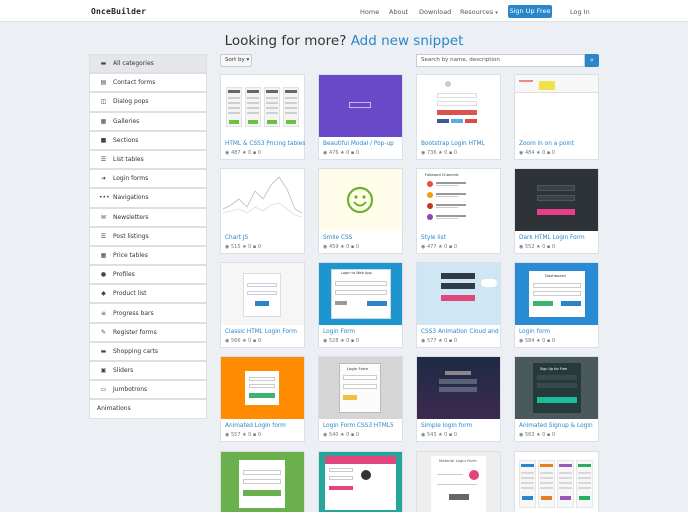 The width and height of the screenshot is (688, 512). I want to click on snippet-title: Bootstrap Login HTML, so click(453, 144).